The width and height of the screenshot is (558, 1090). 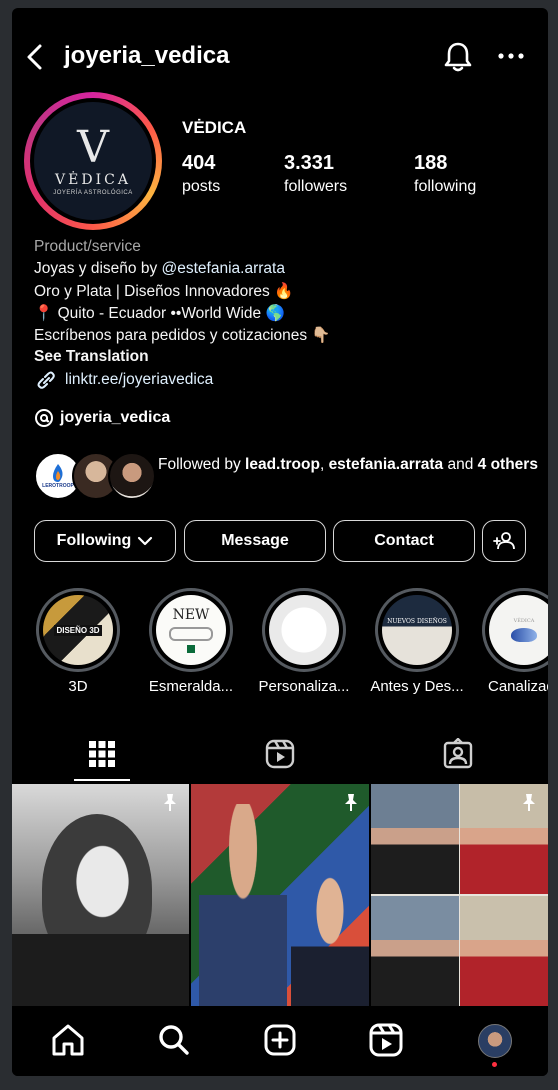 What do you see at coordinates (132, 476) in the screenshot?
I see `avatar` at bounding box center [132, 476].